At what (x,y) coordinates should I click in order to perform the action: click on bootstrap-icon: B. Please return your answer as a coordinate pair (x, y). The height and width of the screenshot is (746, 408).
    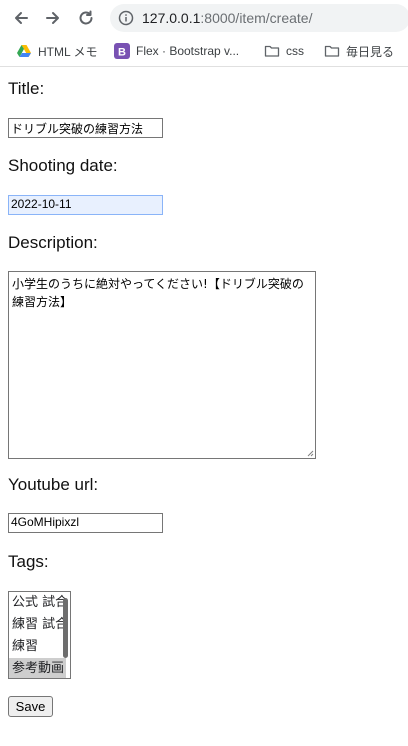
    Looking at the image, I should click on (122, 51).